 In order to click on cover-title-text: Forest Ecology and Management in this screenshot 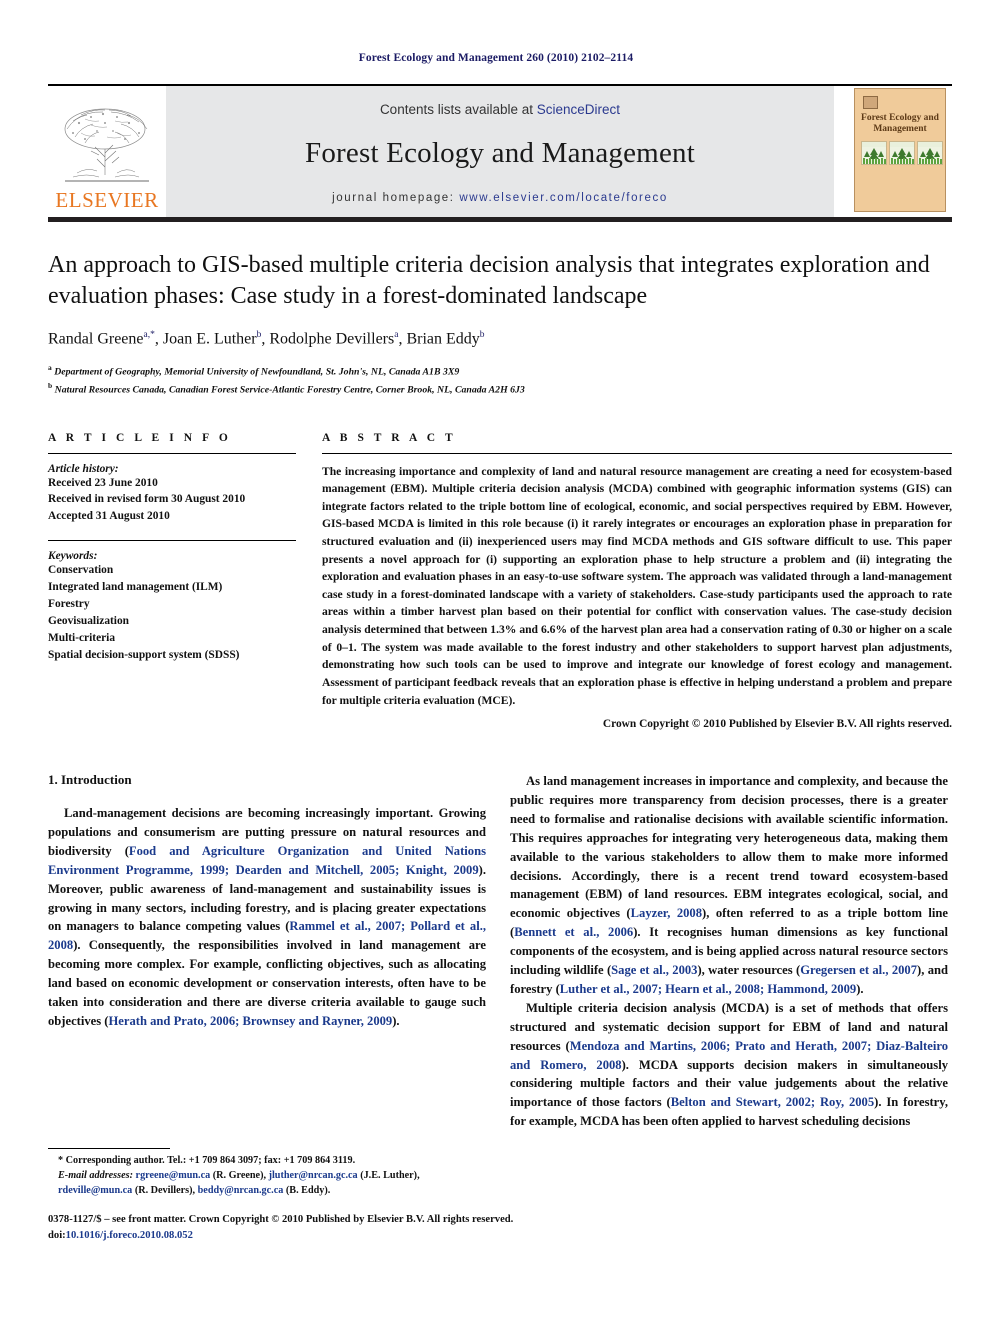, I will do `click(900, 123)`.